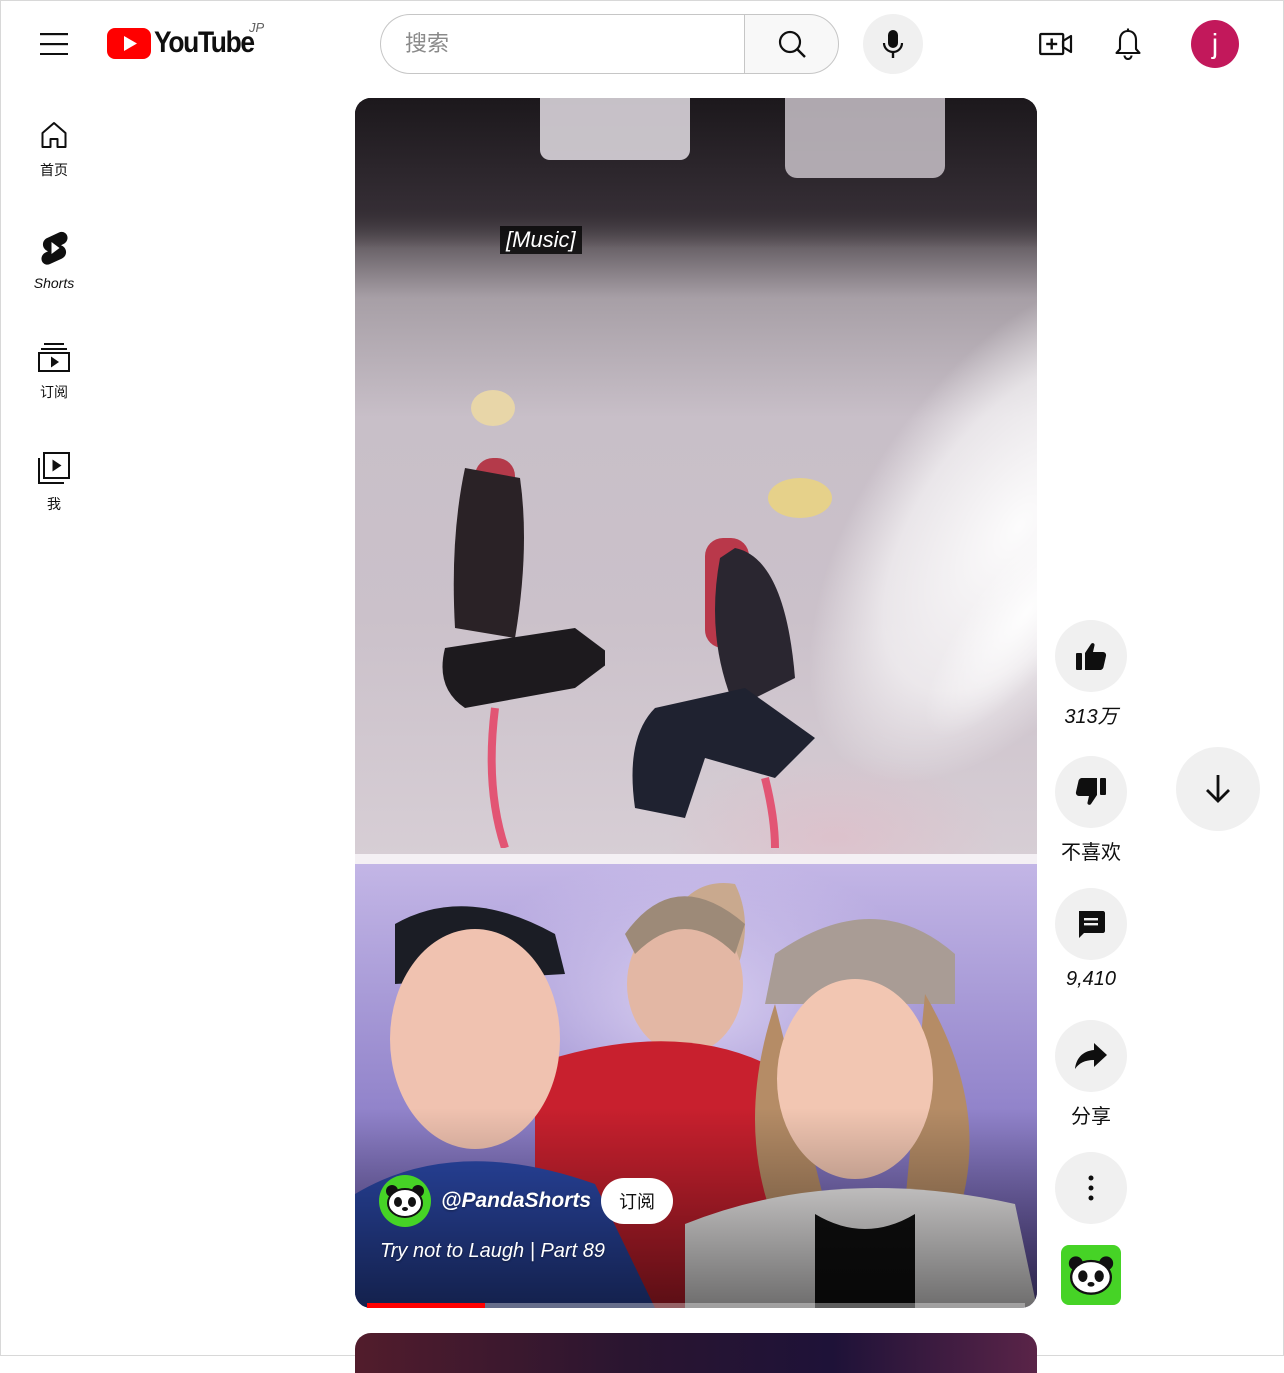  I want to click on sidebar-item-label: Shorts, so click(54, 283).